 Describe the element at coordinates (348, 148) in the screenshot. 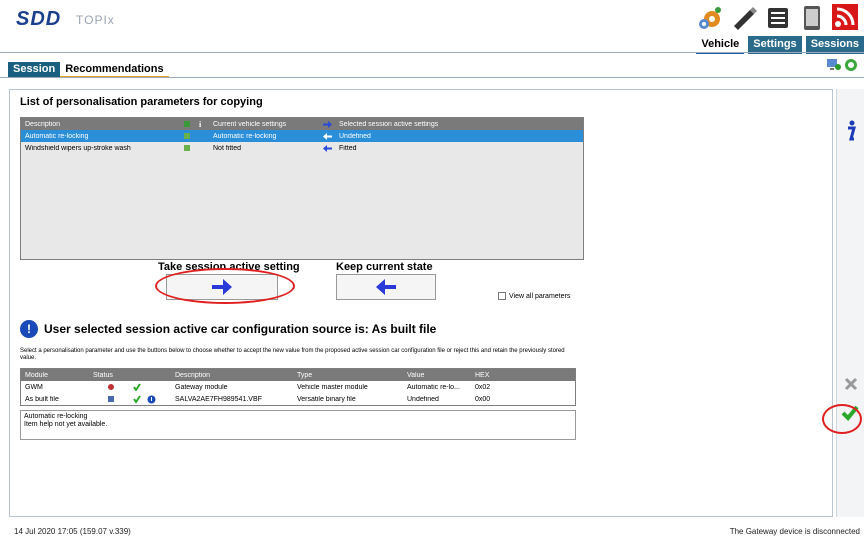

I see `row-selected: Fitted` at that location.